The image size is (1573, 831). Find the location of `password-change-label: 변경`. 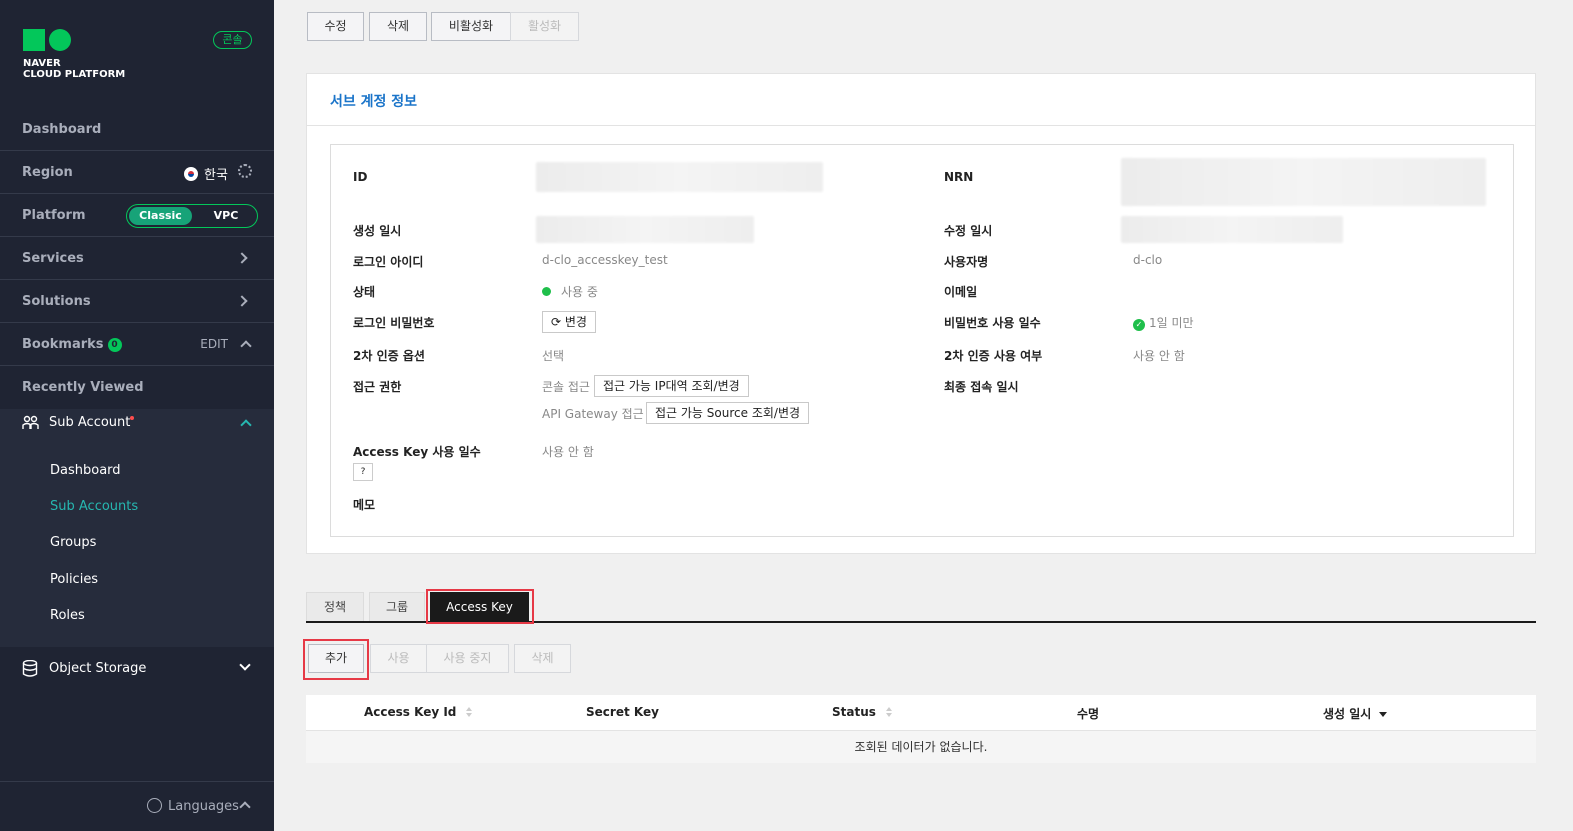

password-change-label: 변경 is located at coordinates (575, 322).